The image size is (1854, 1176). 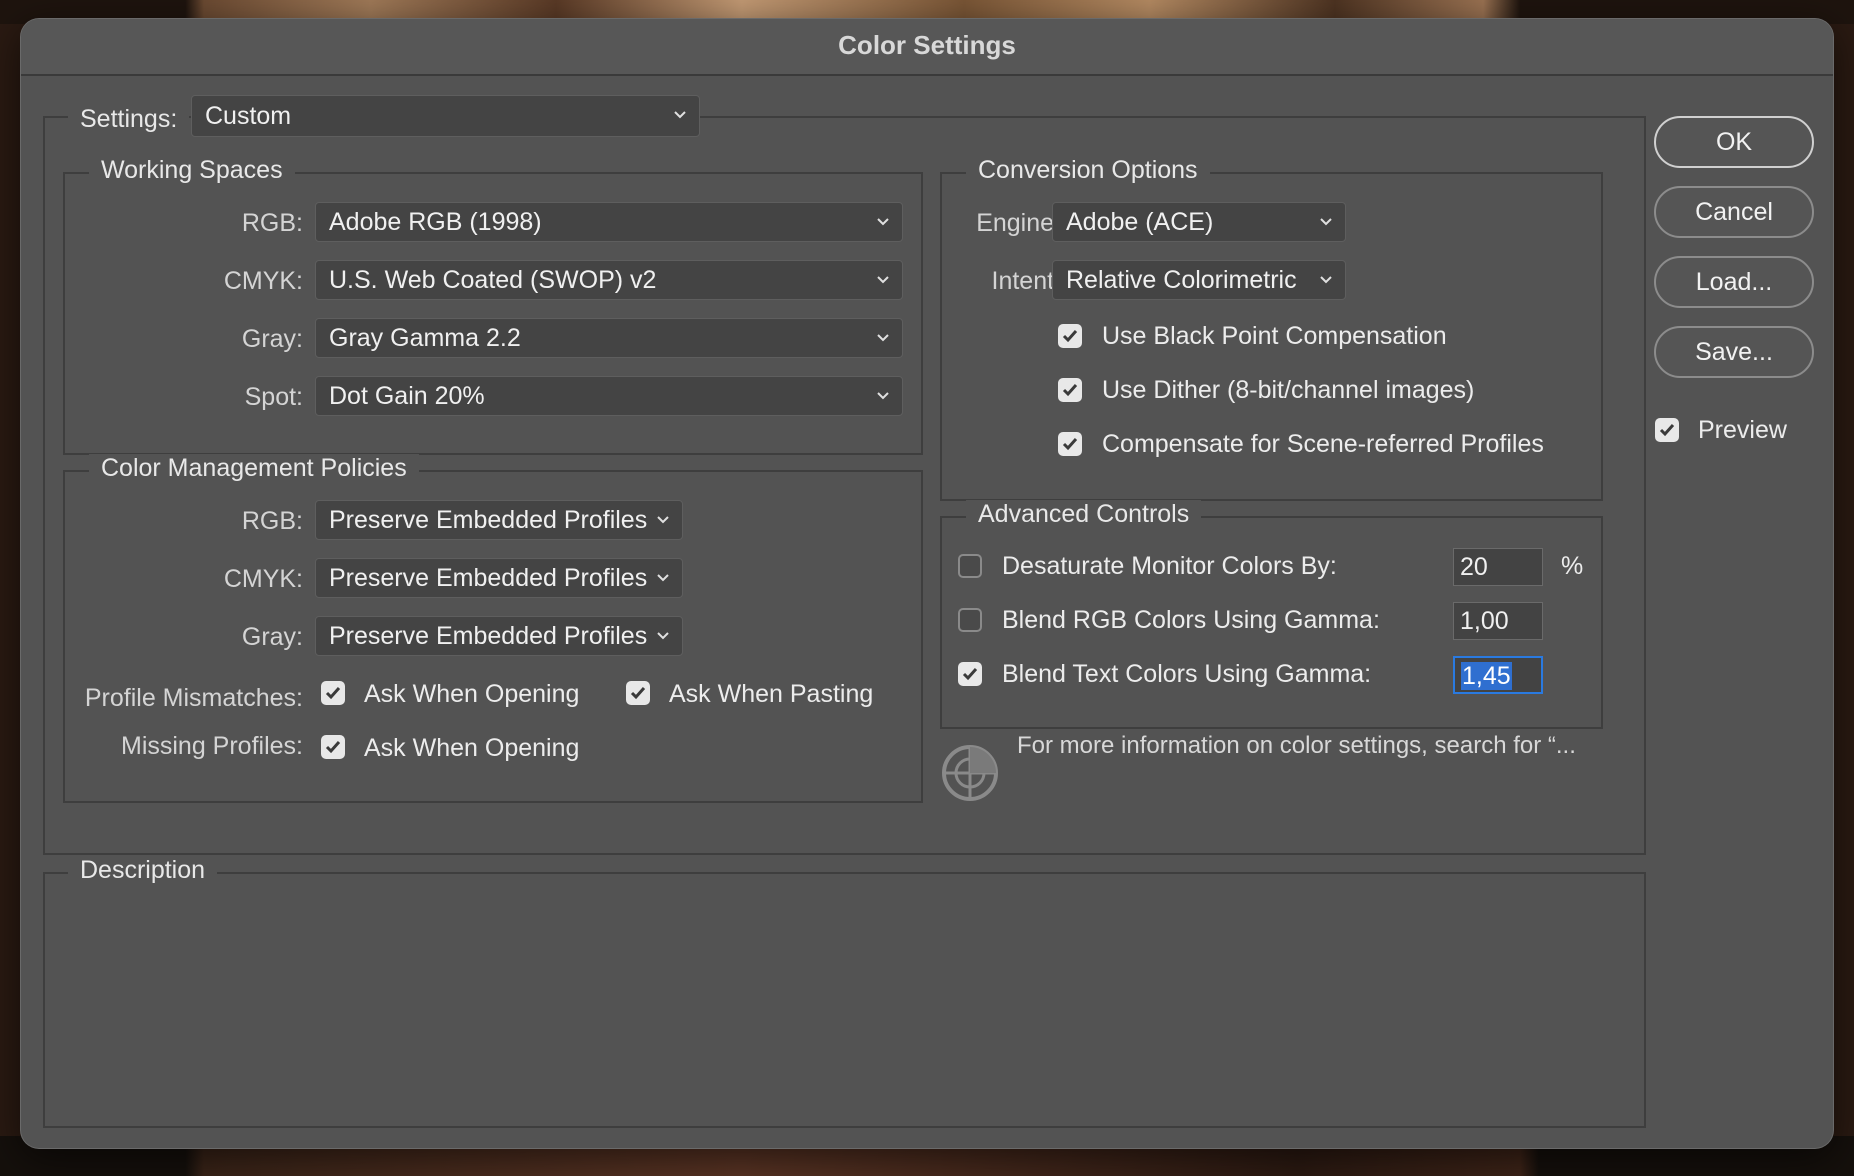 I want to click on color-settings-info-icon, so click(x=970, y=773).